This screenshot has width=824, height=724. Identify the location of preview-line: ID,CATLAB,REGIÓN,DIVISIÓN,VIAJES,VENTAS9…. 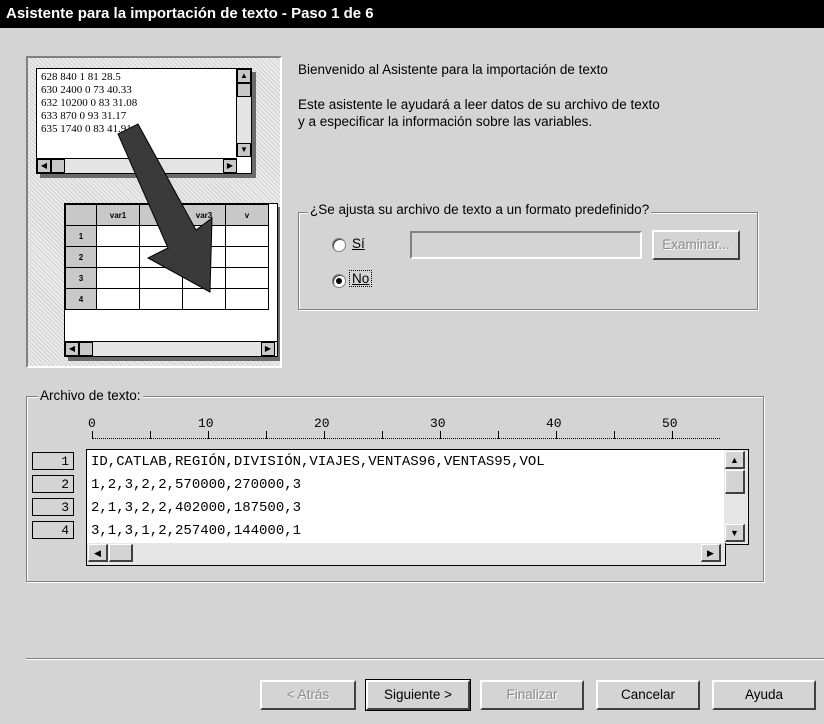
(318, 462).